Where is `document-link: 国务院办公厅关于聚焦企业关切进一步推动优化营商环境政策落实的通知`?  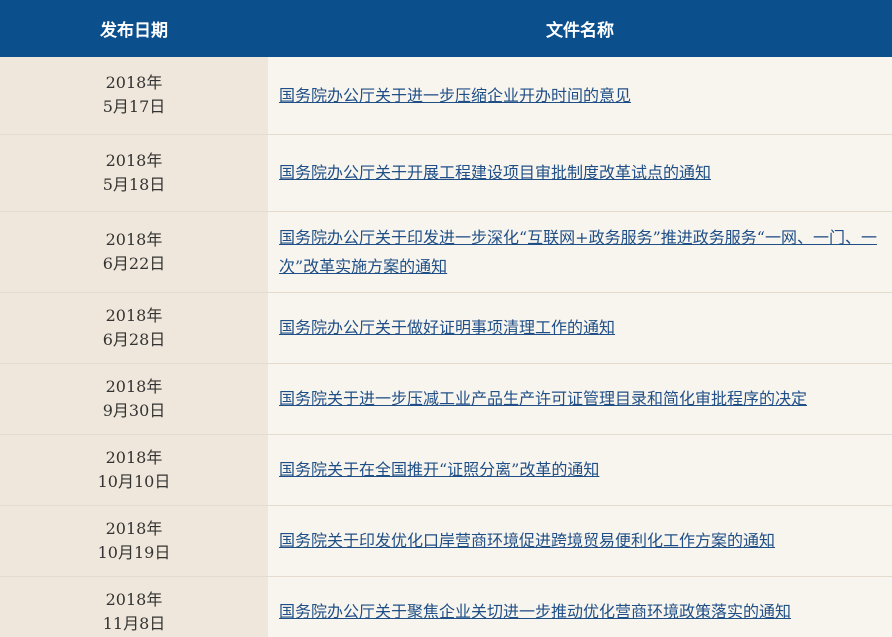
document-link: 国务院办公厅关于聚焦企业关切进一步推动优化营商环境政策落实的通知 is located at coordinates (535, 611).